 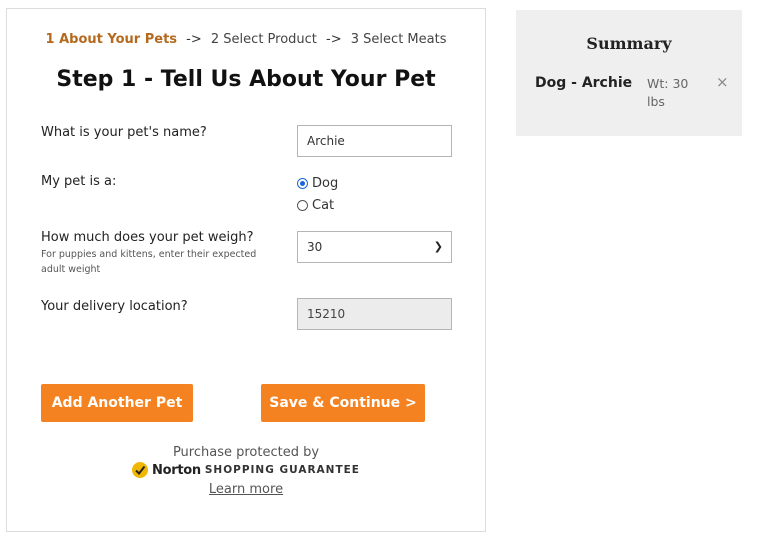 What do you see at coordinates (722, 82) in the screenshot?
I see `close-icon: ×` at bounding box center [722, 82].